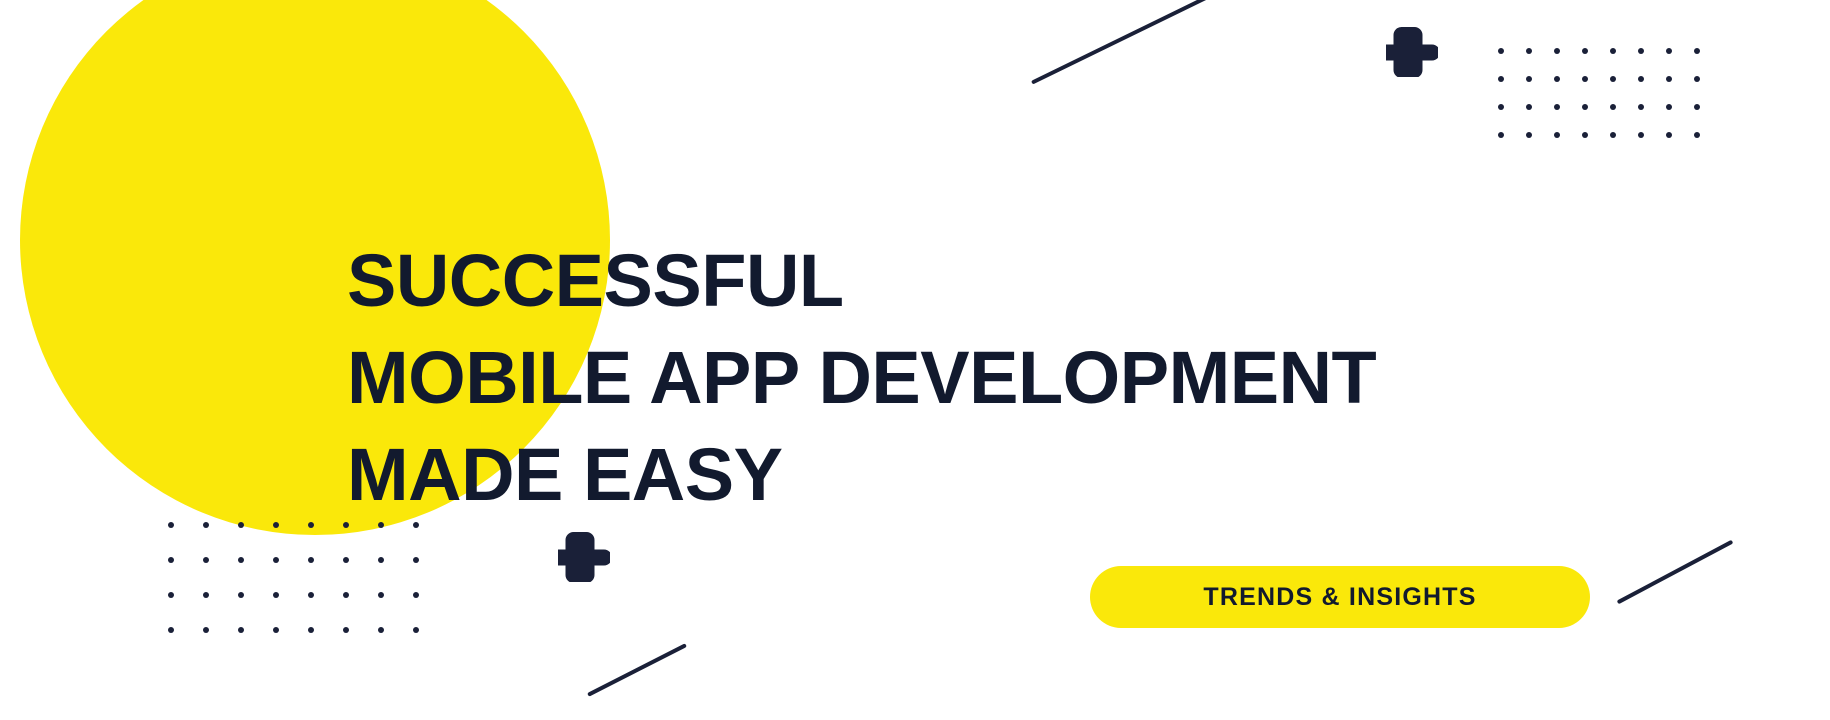  What do you see at coordinates (565, 474) in the screenshot?
I see `headline-line-3: MADE EASY` at bounding box center [565, 474].